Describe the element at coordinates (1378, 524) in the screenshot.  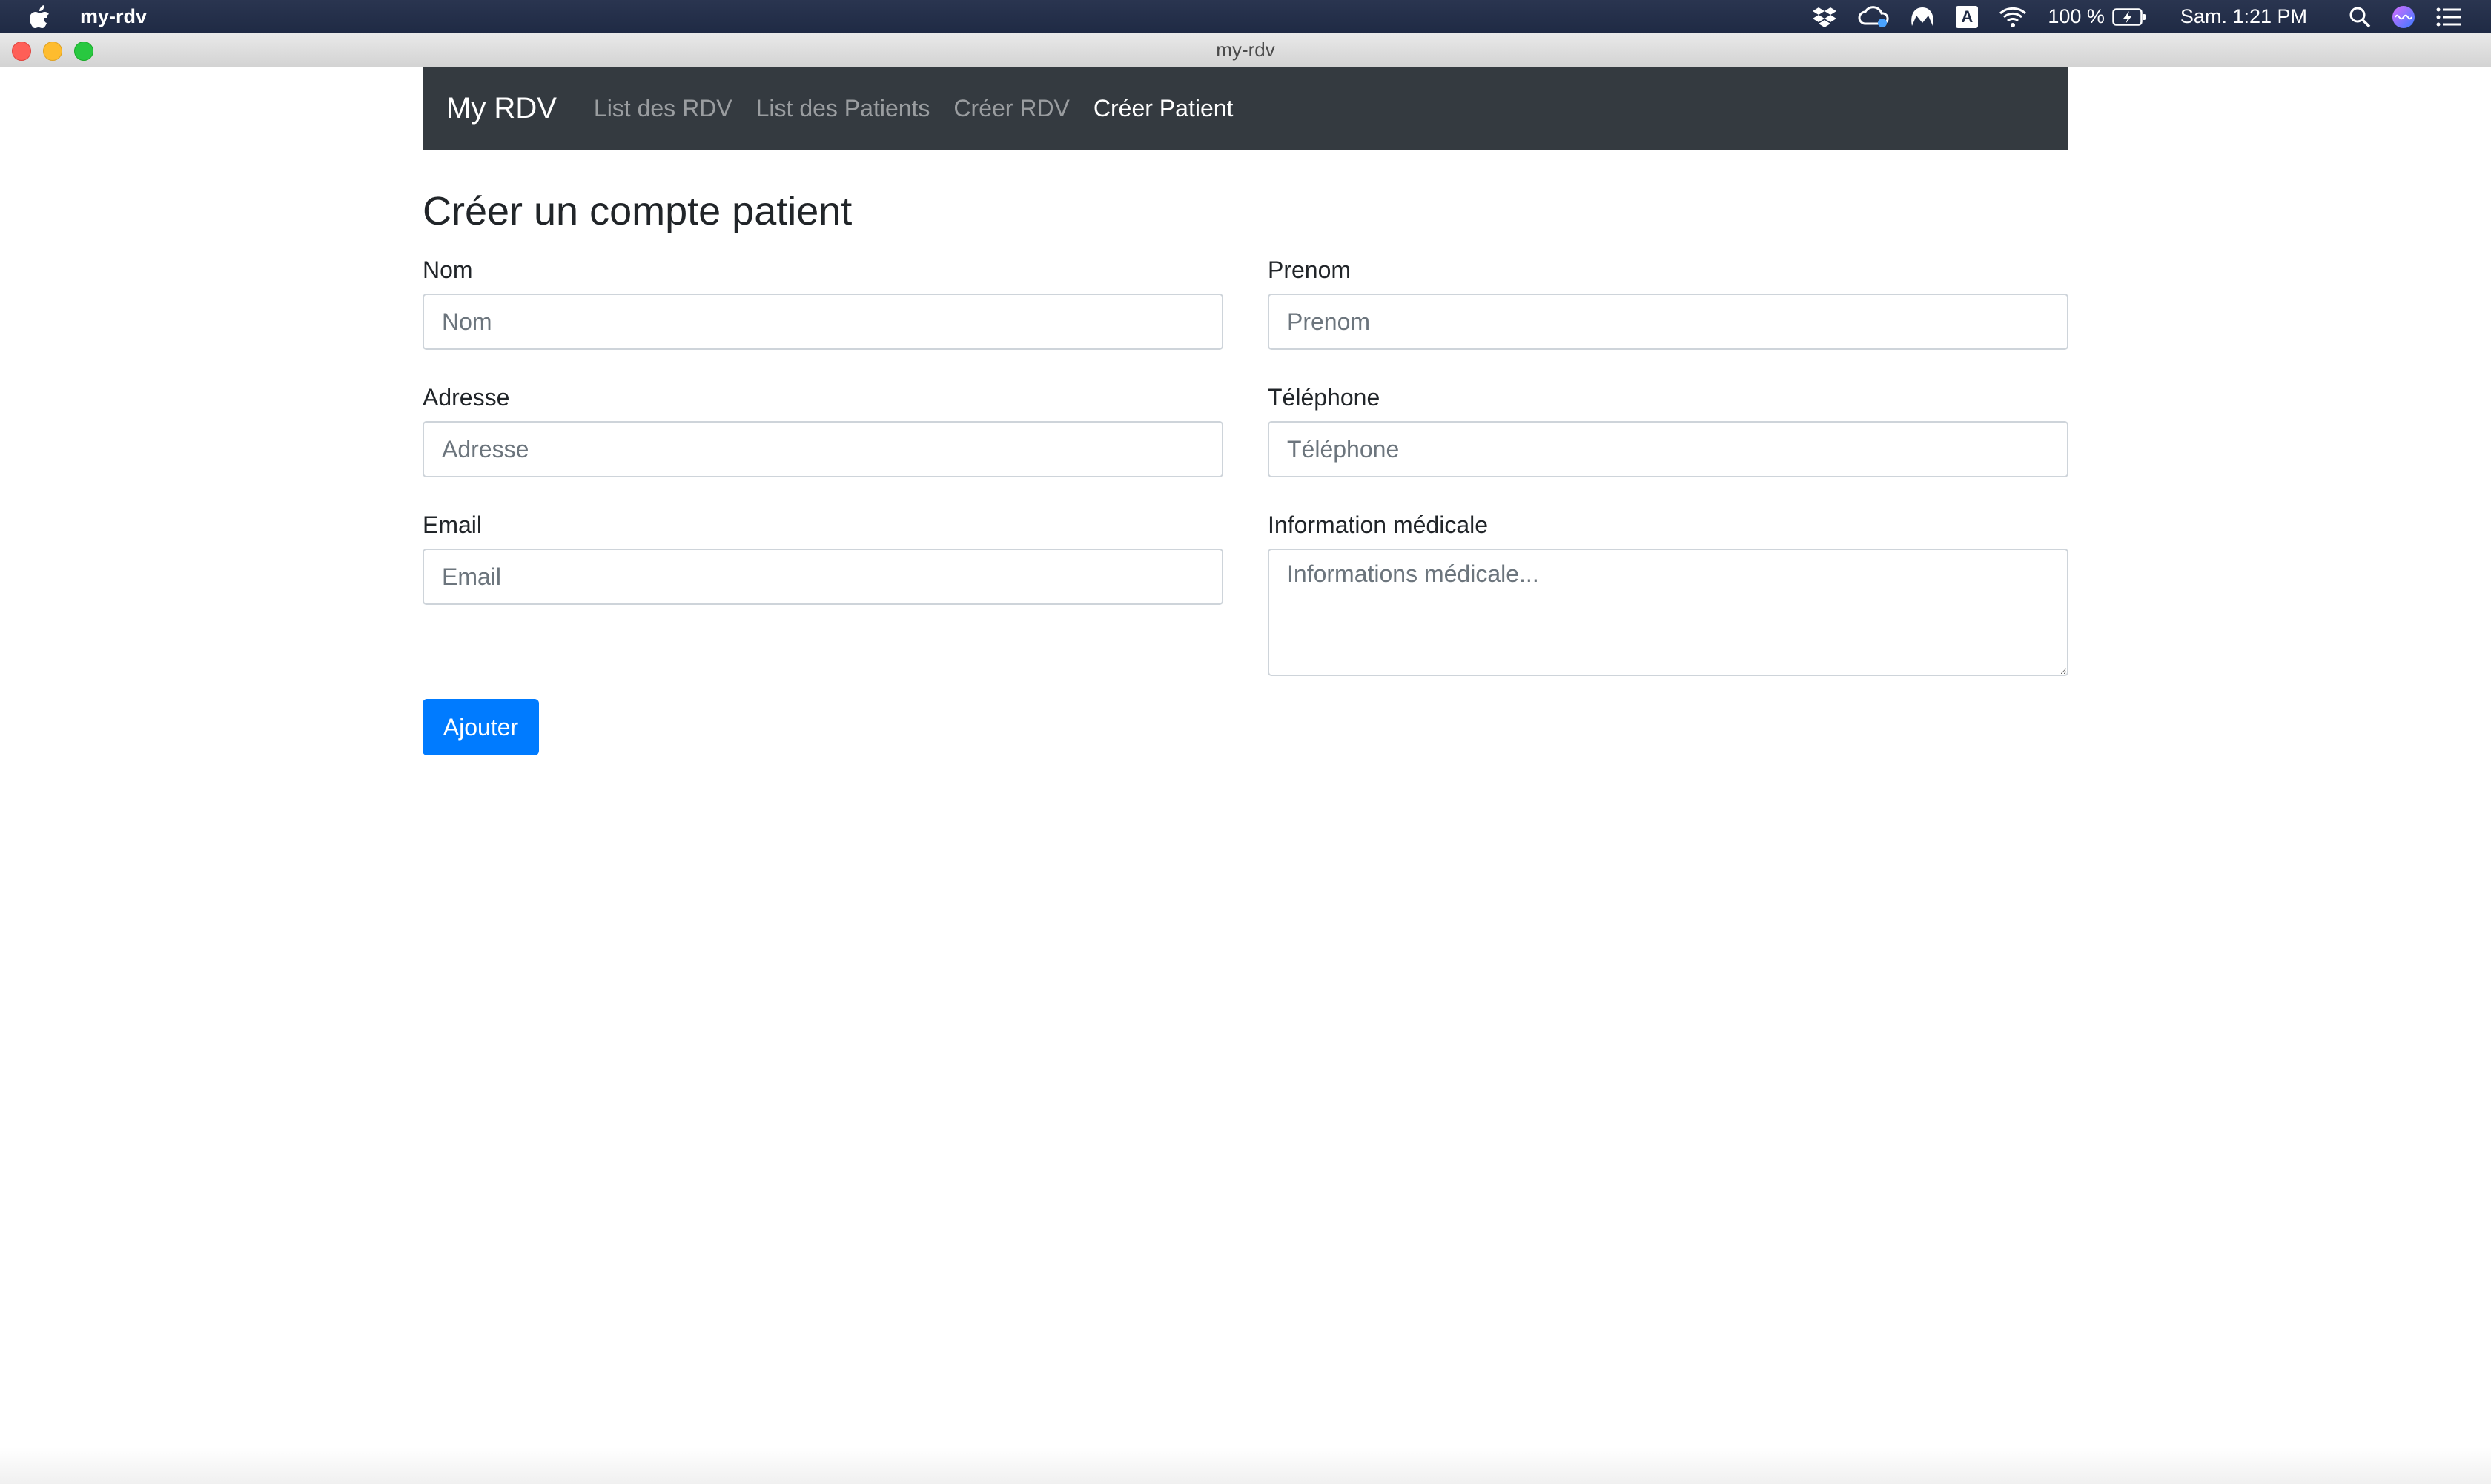
I see `info-medicale-label: Information médicale` at that location.